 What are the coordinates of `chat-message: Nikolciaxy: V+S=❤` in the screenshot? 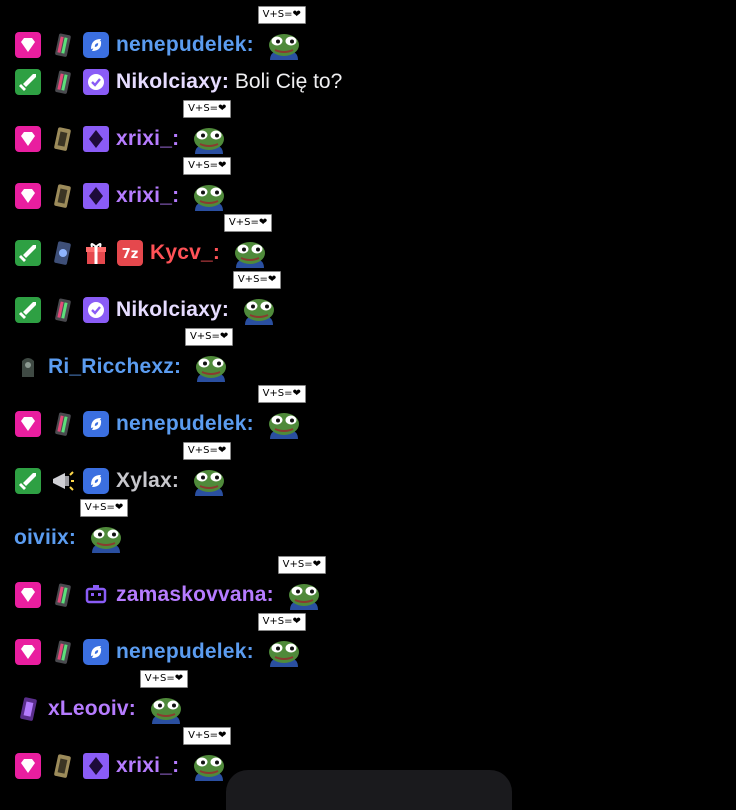 It's located at (148, 299).